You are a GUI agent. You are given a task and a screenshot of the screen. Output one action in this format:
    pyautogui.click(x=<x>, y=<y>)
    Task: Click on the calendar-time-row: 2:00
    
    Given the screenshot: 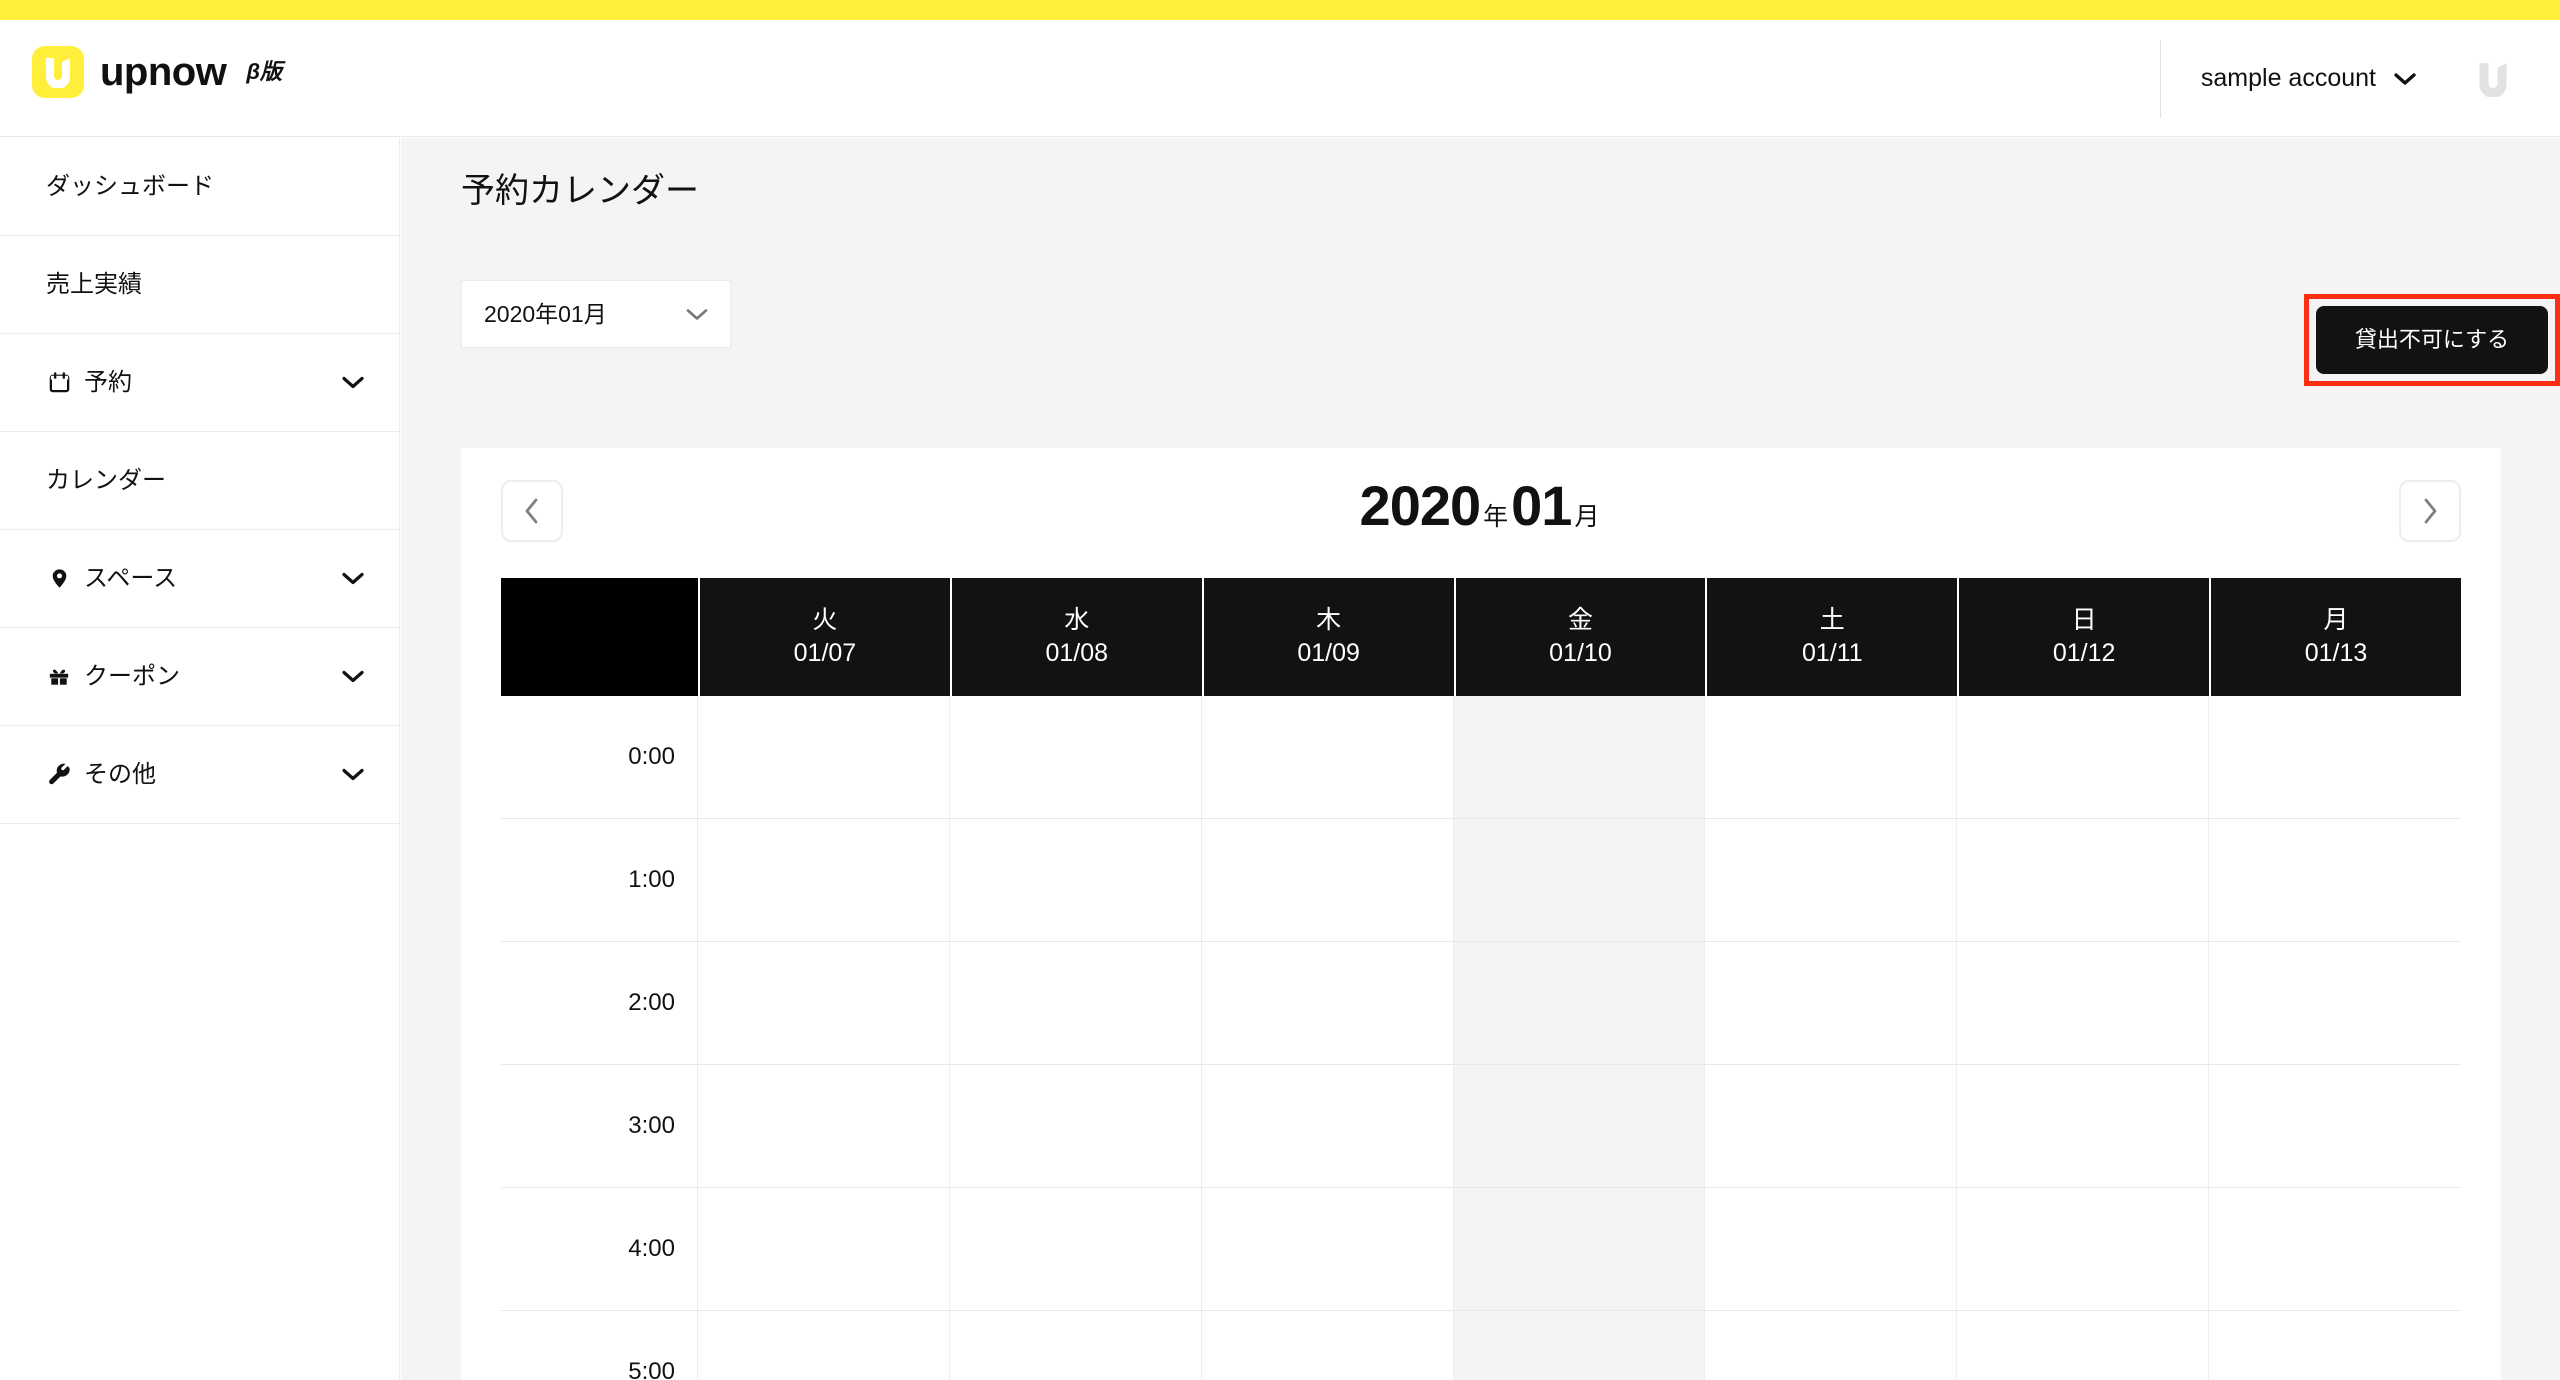 What is the action you would take?
    pyautogui.click(x=1481, y=1003)
    